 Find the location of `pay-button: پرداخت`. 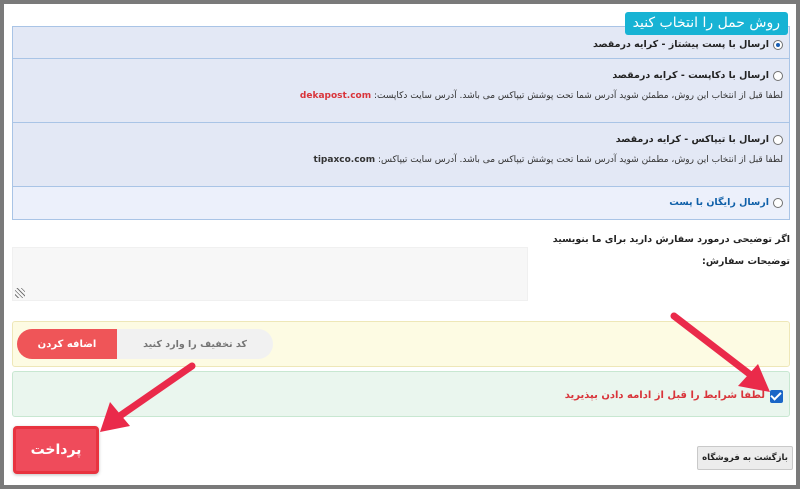

pay-button: پرداخت is located at coordinates (56, 450).